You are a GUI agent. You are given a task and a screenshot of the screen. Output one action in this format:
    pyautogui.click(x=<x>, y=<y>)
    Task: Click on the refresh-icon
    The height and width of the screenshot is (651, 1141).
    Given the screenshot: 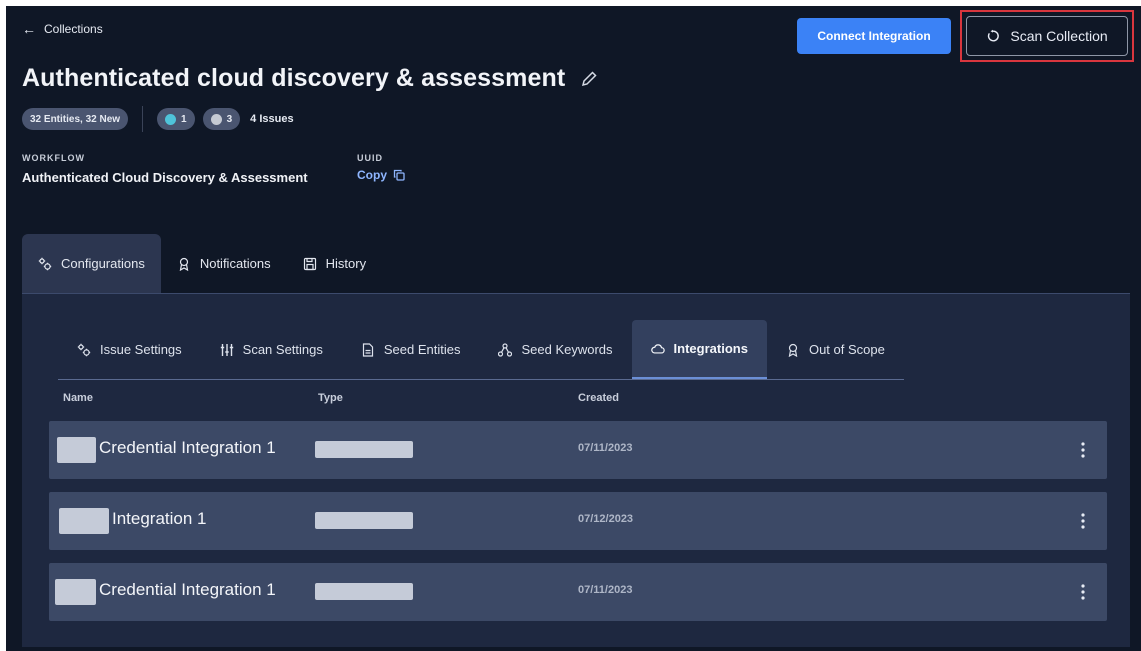 What is the action you would take?
    pyautogui.click(x=994, y=35)
    